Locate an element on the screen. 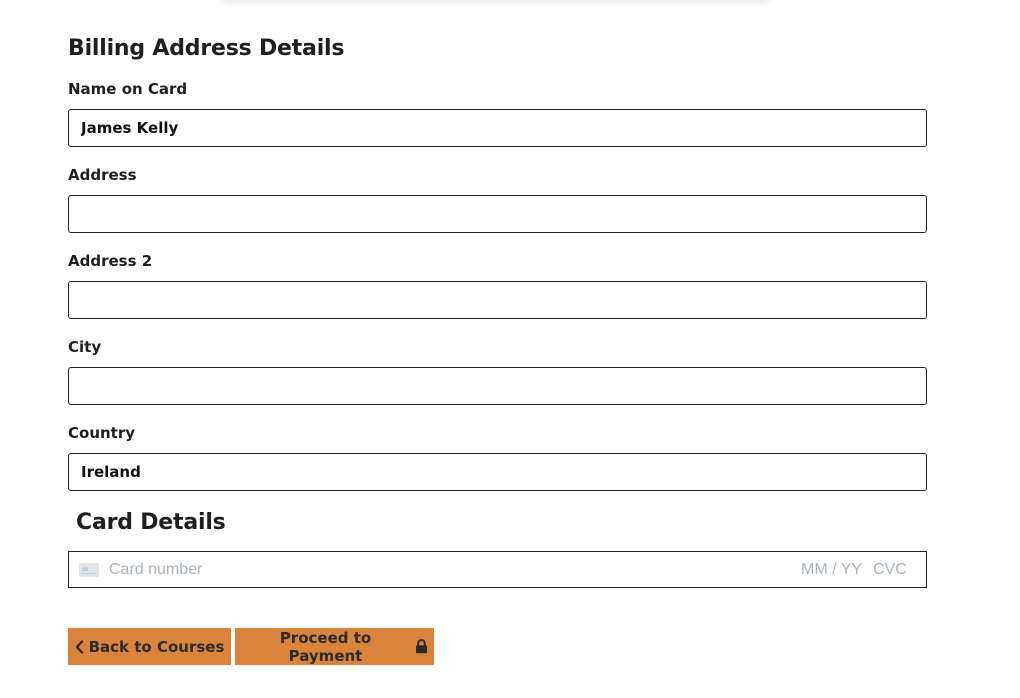 The image size is (1020, 698). card-section-title: Card Details is located at coordinates (151, 522).